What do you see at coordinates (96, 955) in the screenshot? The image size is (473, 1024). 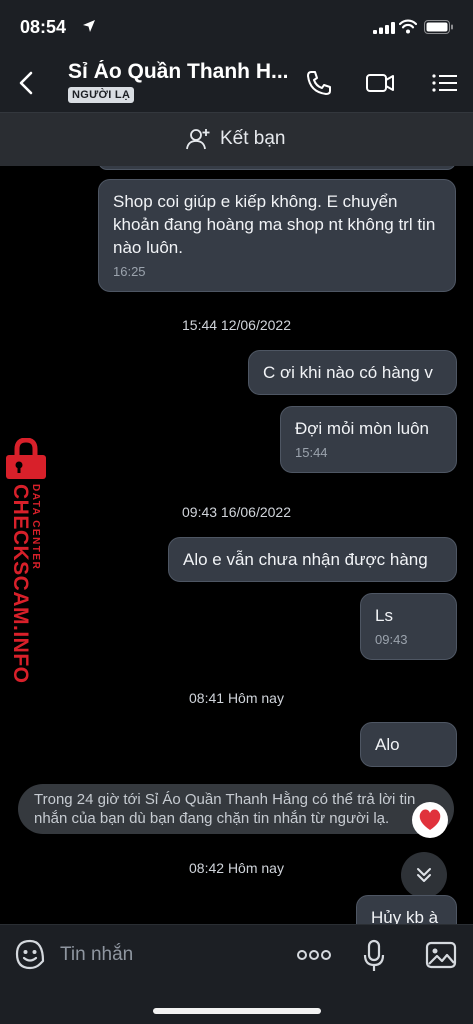 I see `message-input: Tin nhắn` at bounding box center [96, 955].